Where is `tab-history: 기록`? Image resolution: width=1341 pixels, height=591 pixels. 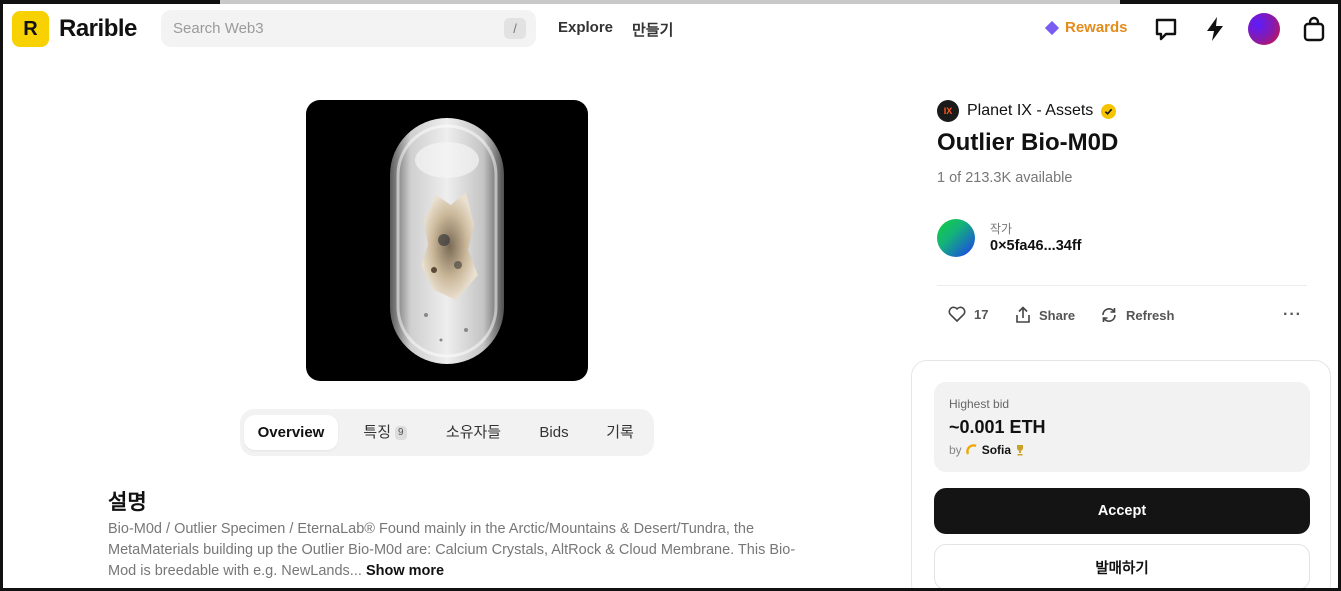 tab-history: 기록 is located at coordinates (620, 432).